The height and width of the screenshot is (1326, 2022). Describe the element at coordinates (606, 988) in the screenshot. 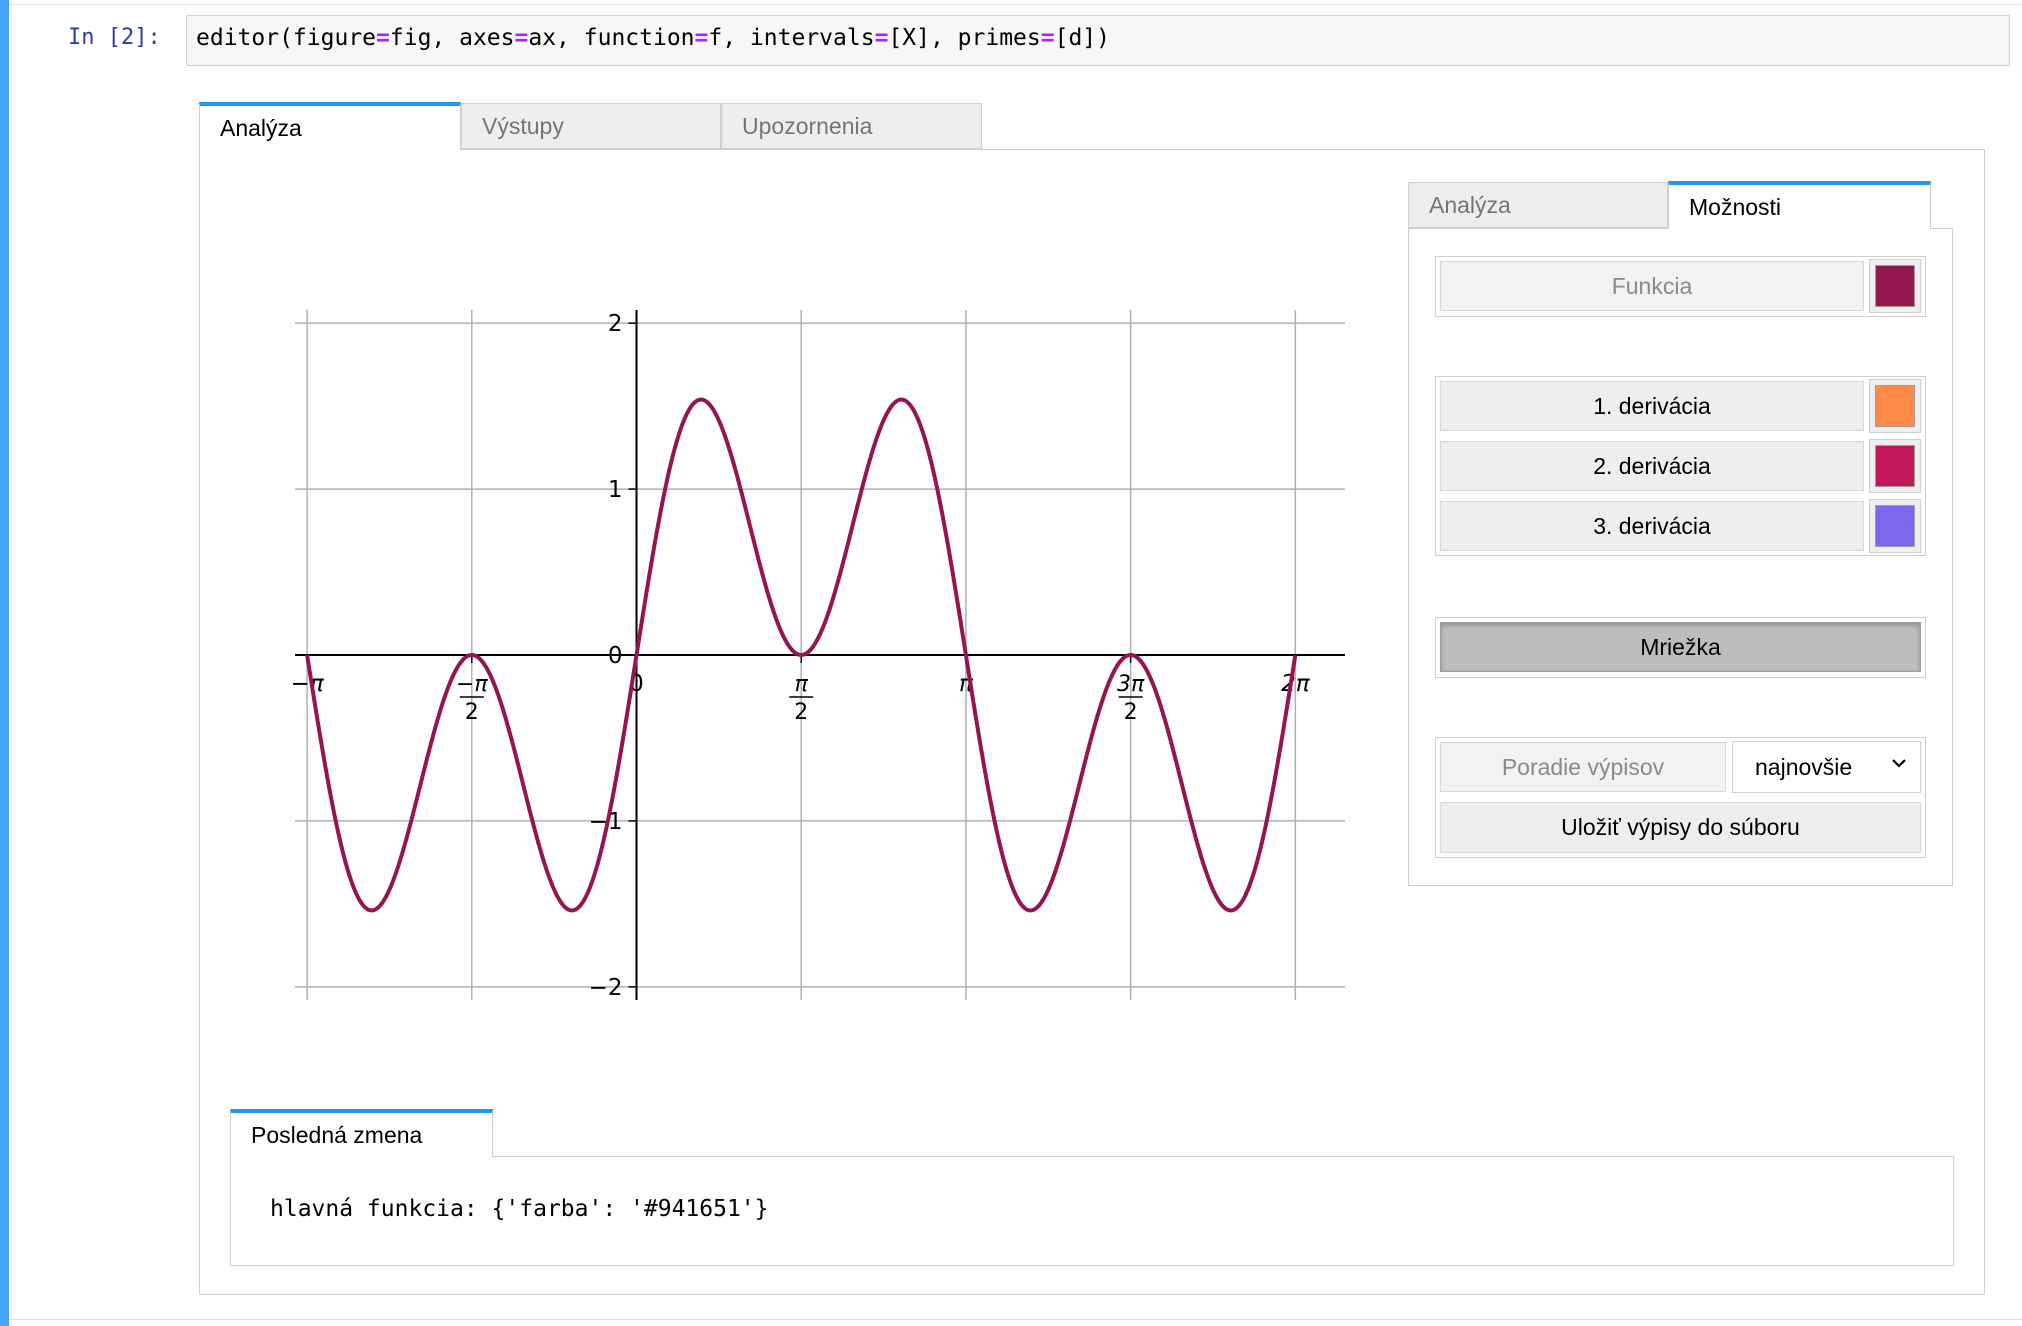

I see `y-tick-label: −2` at that location.